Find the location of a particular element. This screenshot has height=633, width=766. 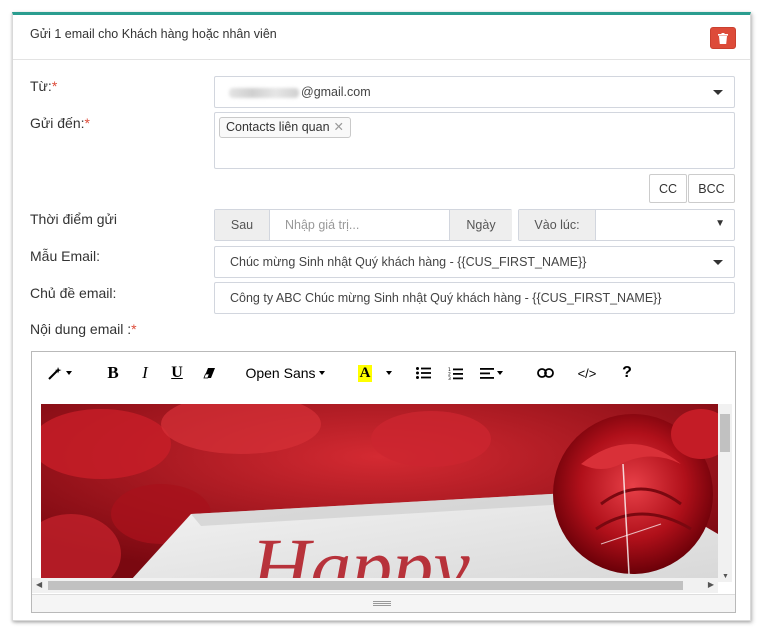

align-left-icon is located at coordinates (486, 373).